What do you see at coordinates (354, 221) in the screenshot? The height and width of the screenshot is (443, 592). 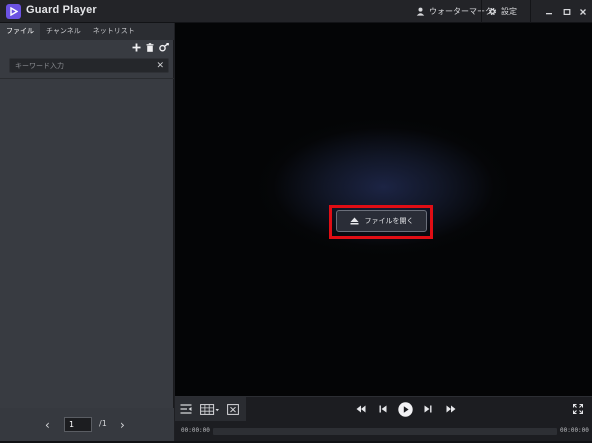 I see `eject-icon` at bounding box center [354, 221].